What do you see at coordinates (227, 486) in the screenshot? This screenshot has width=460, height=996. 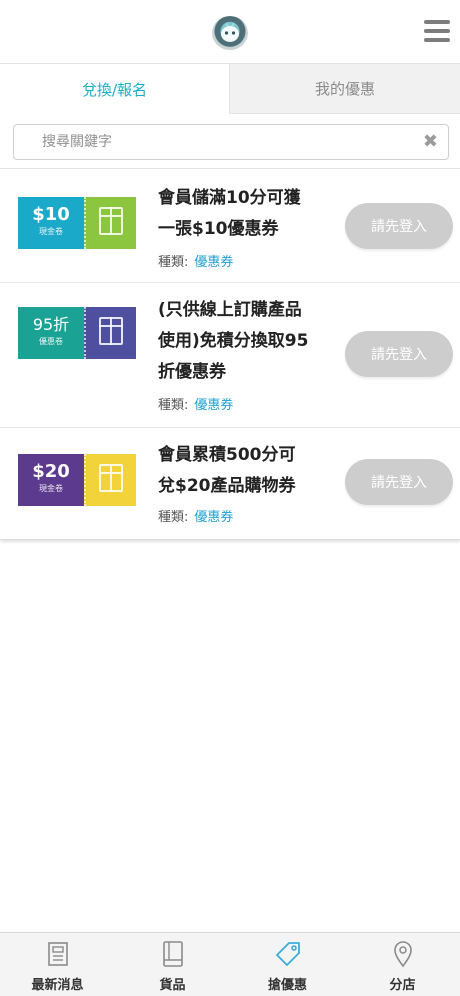 I see `coupon-title-line: 兌$20產品購物券` at bounding box center [227, 486].